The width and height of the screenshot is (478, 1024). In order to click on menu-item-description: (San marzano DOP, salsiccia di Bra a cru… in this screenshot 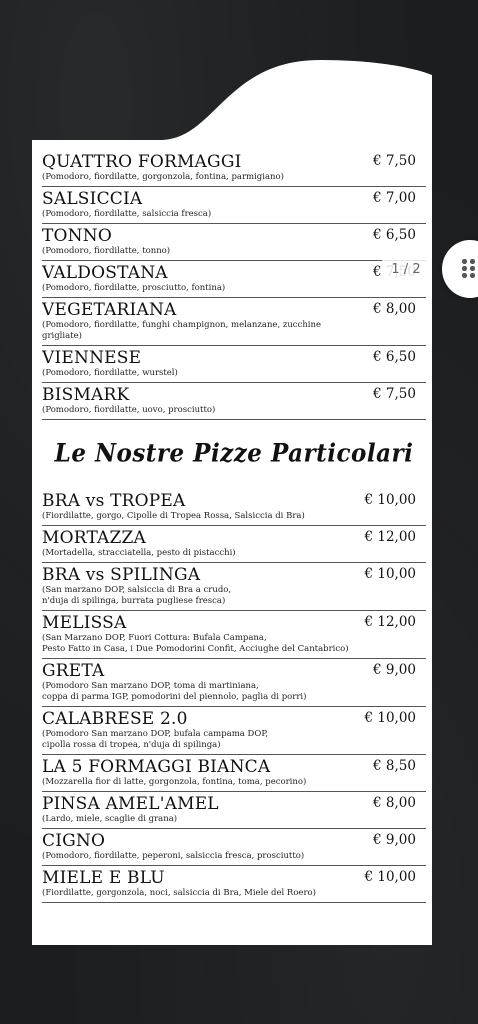, I will do `click(137, 595)`.